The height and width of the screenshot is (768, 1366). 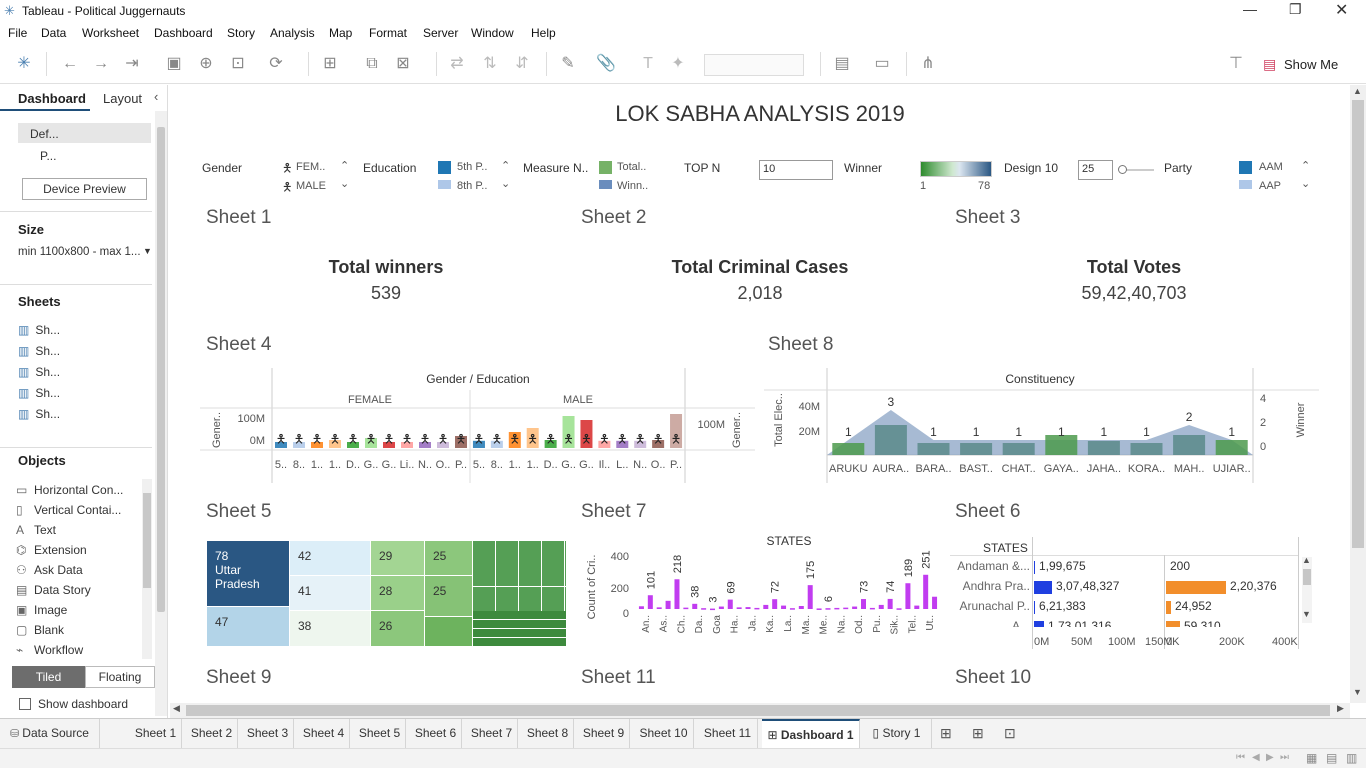 What do you see at coordinates (492, 733) in the screenshot?
I see `tab-sheet-7: Sheet 7` at bounding box center [492, 733].